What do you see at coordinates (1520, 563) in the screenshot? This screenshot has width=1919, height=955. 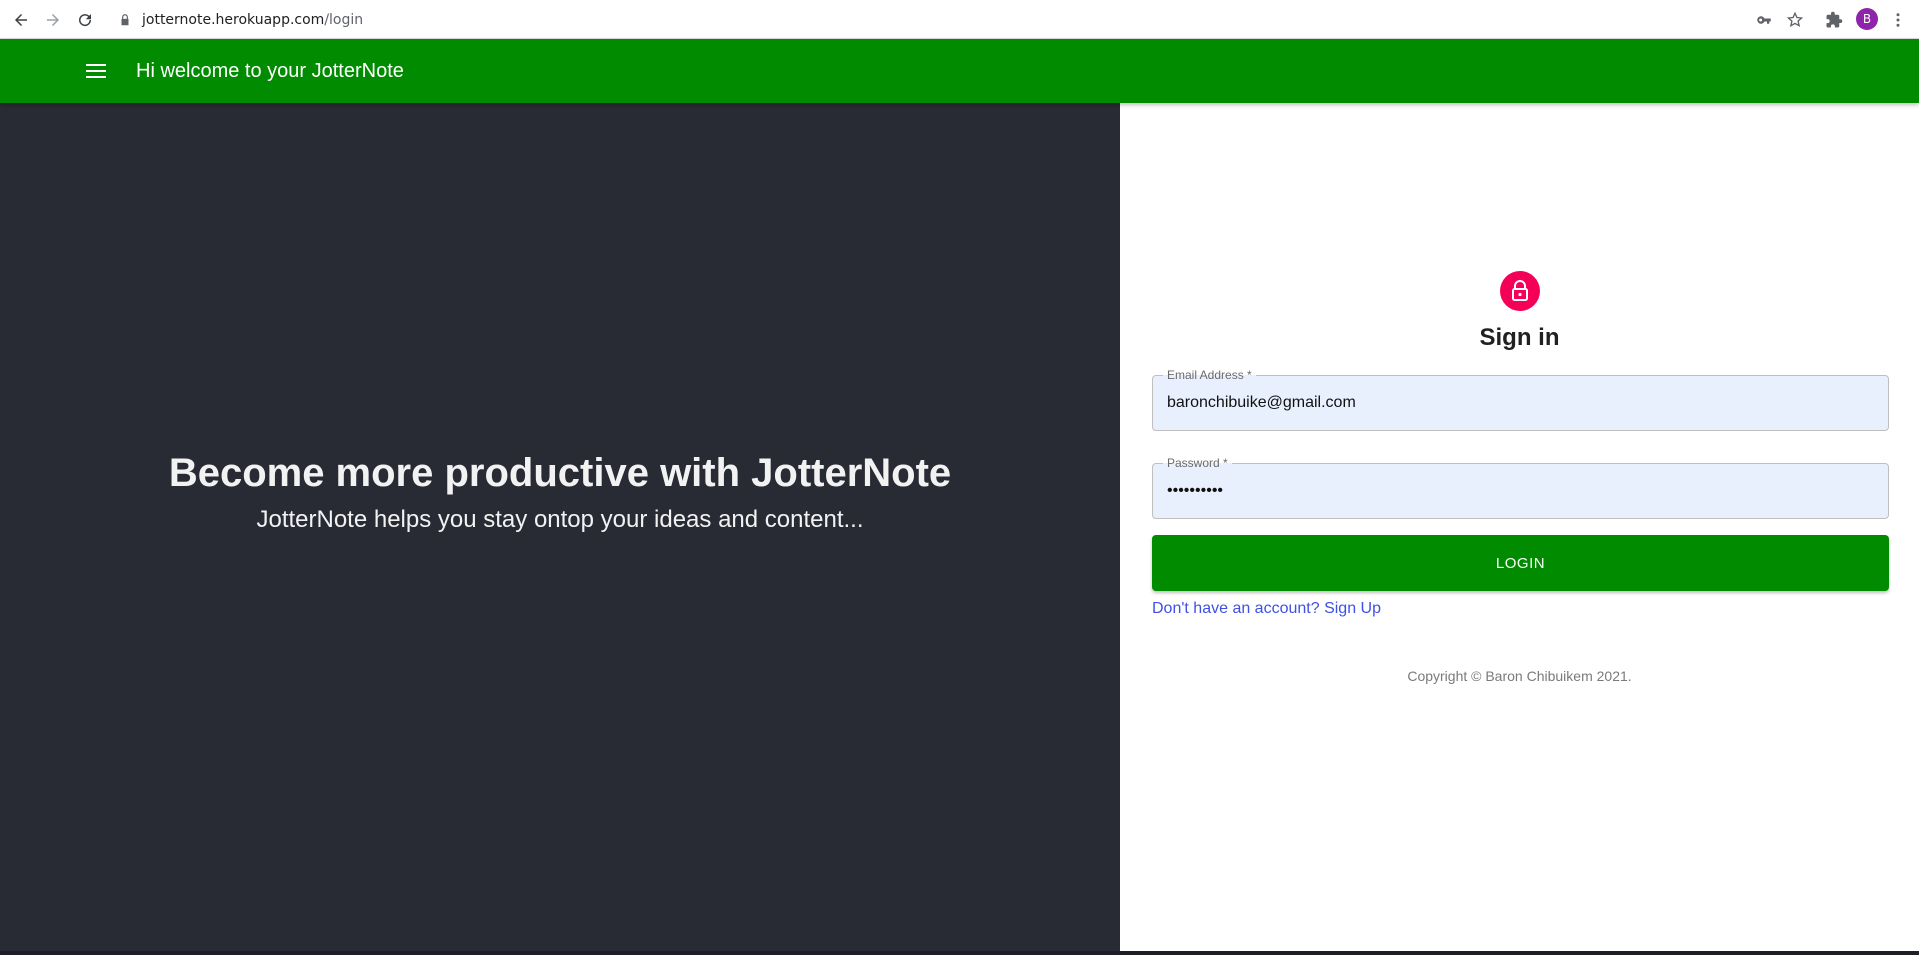 I see `login-button: LOGIN` at bounding box center [1520, 563].